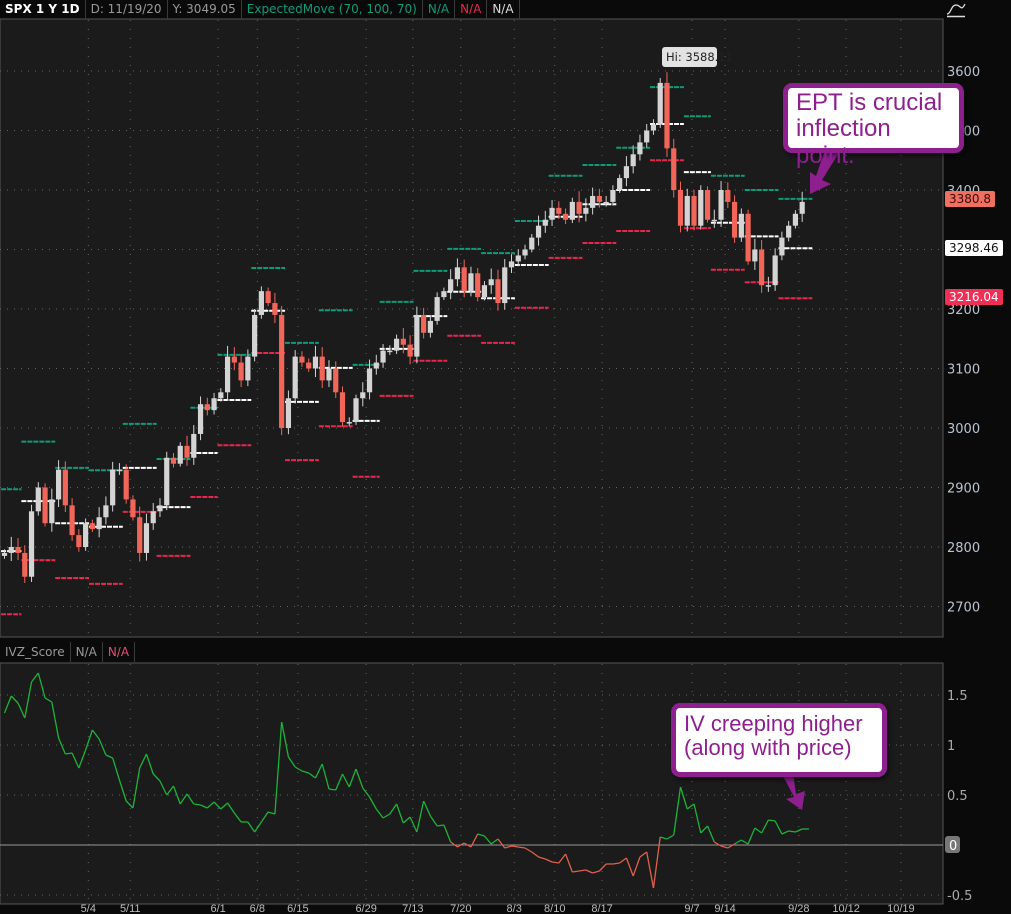 The width and height of the screenshot is (1011, 914). What do you see at coordinates (843, 142) in the screenshot?
I see `ept-callout-line2: inflection point.` at bounding box center [843, 142].